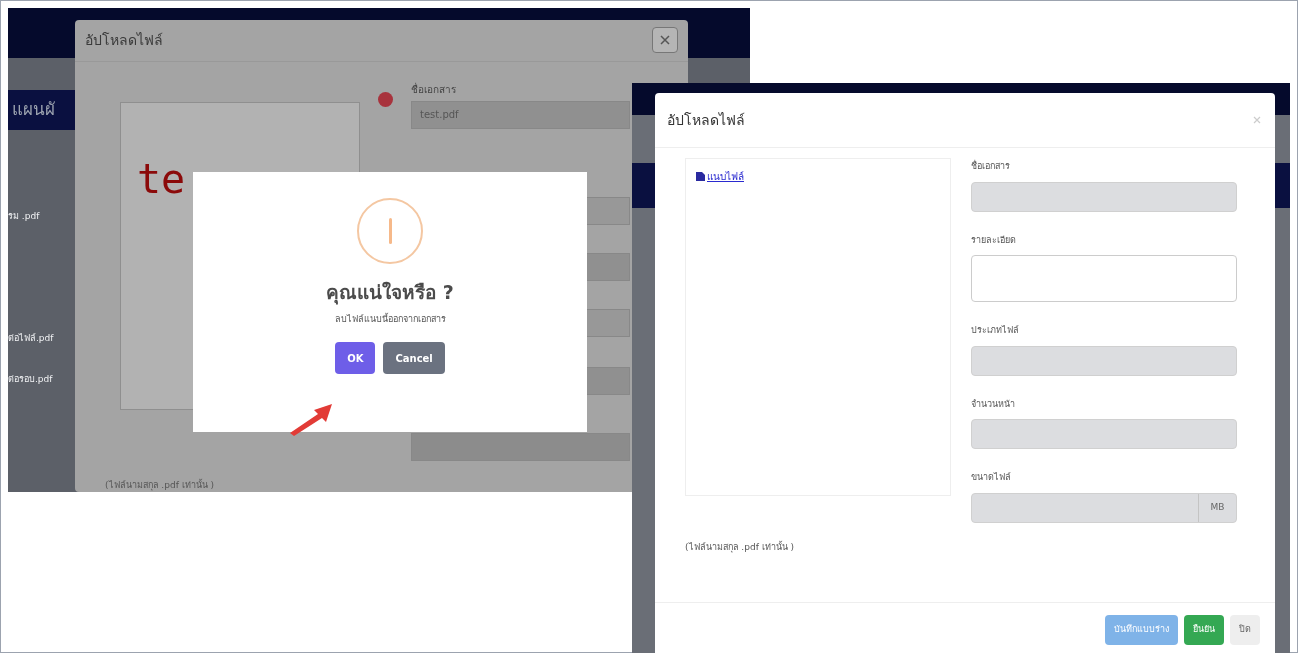 The image size is (1298, 653). What do you see at coordinates (995, 330) in the screenshot?
I see `field-label: ประเภทไฟล์` at bounding box center [995, 330].